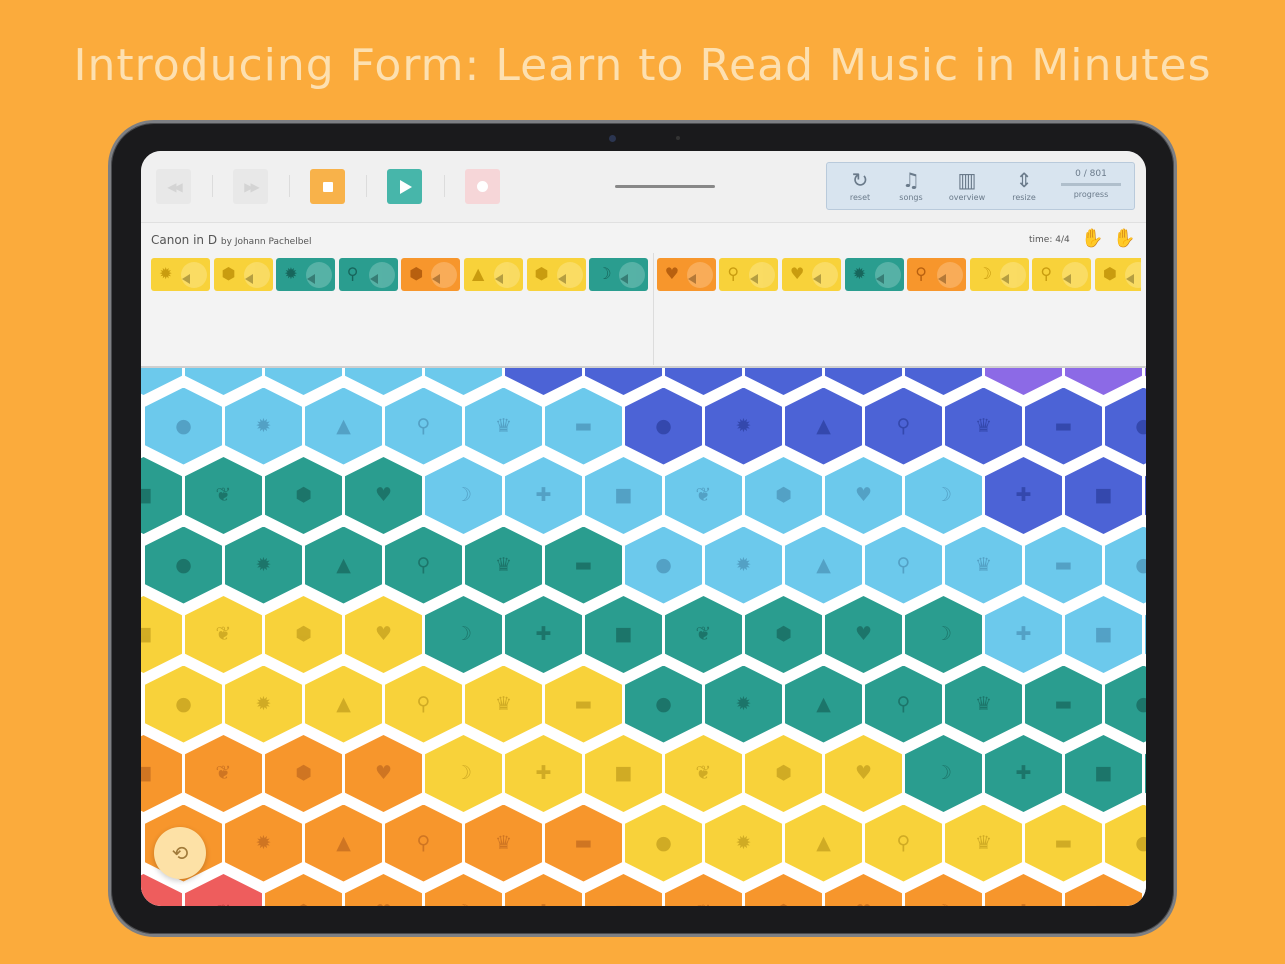  Describe the element at coordinates (665, 186) in the screenshot. I see `drag-handle` at that location.